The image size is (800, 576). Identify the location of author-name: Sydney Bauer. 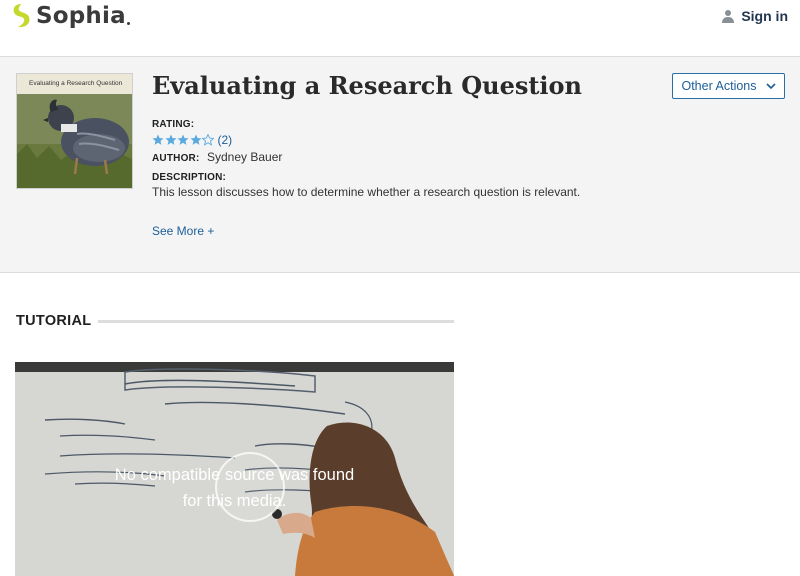
(245, 157).